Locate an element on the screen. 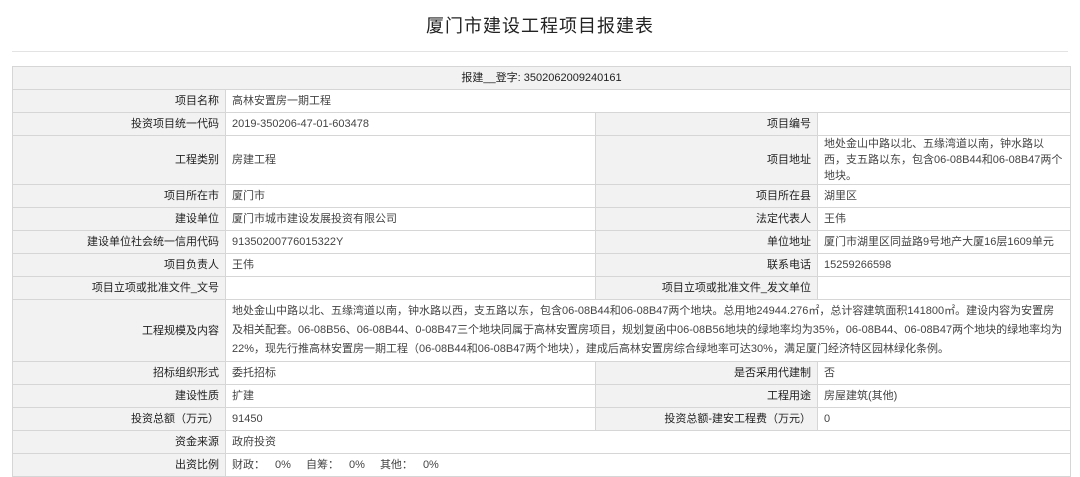  project-no-value is located at coordinates (944, 124).